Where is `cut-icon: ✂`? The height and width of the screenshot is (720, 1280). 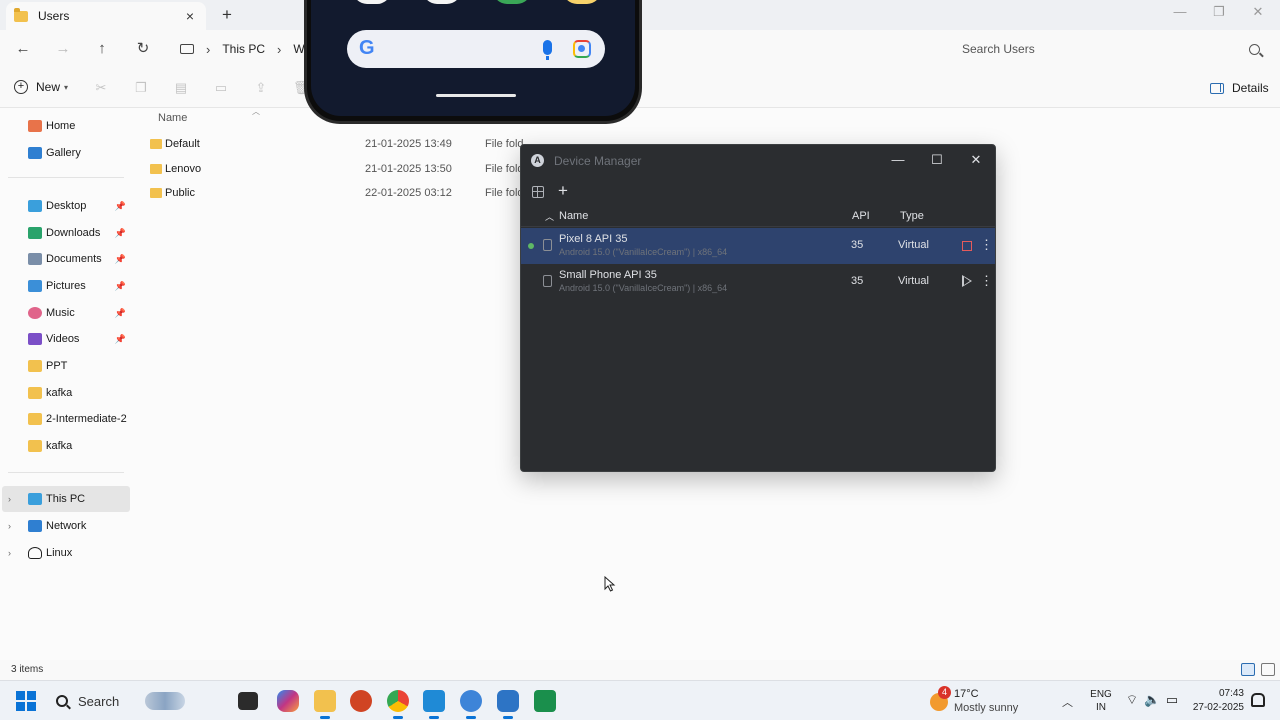 cut-icon: ✂ is located at coordinates (101, 88).